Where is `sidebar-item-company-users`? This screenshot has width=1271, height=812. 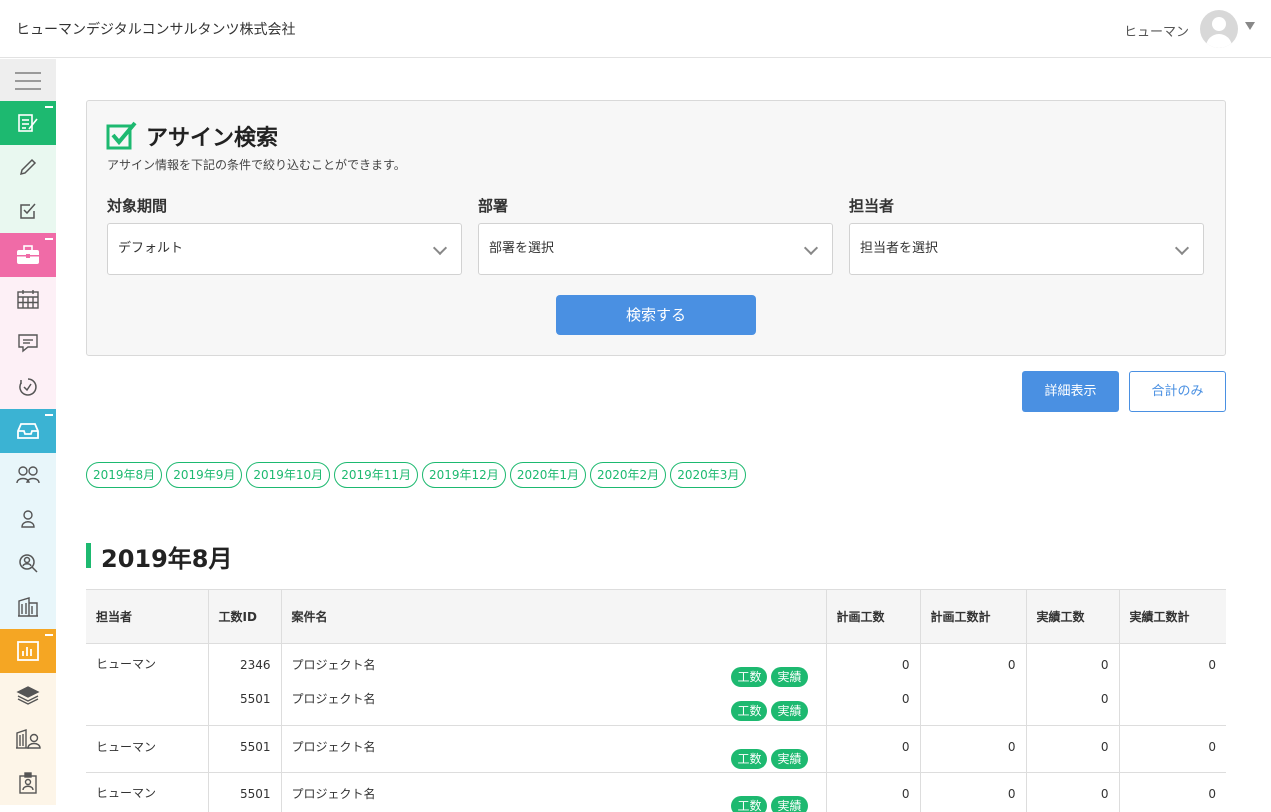
sidebar-item-company-users is located at coordinates (28, 739).